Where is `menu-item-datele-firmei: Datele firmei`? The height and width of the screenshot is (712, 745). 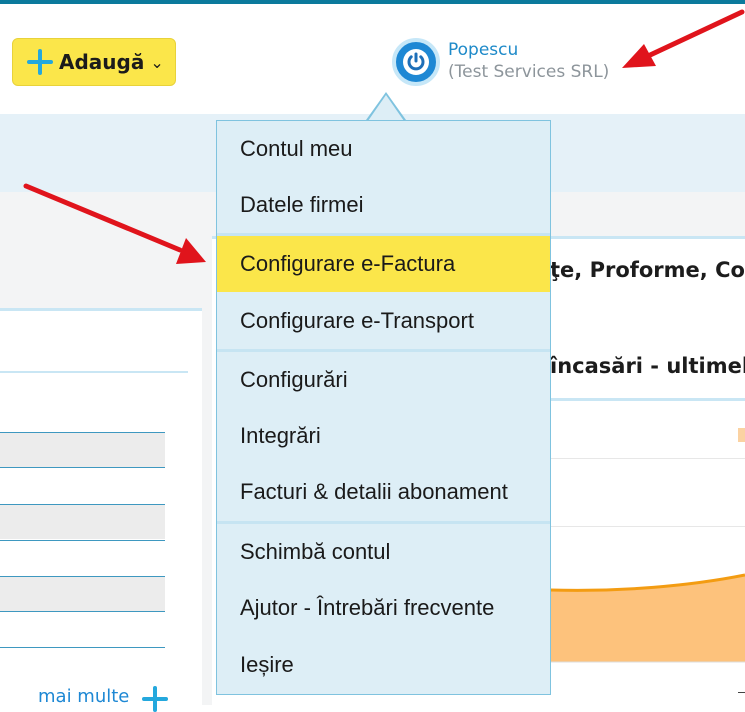 menu-item-datele-firmei: Datele firmei is located at coordinates (383, 205).